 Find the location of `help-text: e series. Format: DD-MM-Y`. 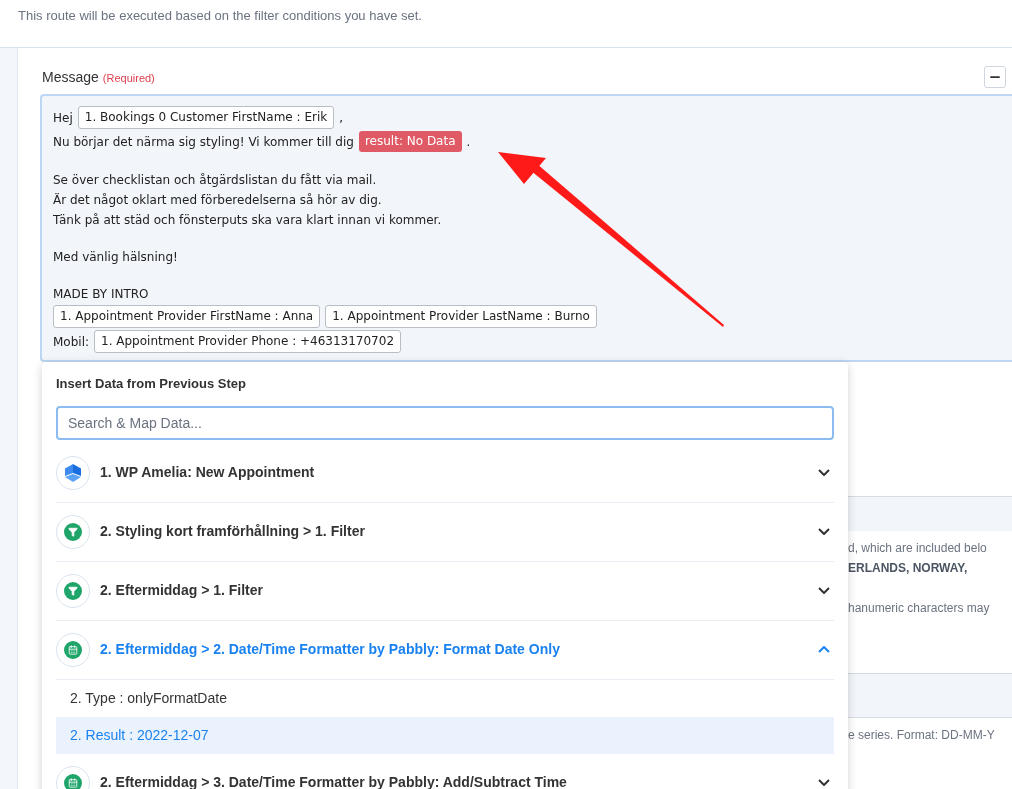

help-text: e series. Format: DD-MM-Y is located at coordinates (922, 735).